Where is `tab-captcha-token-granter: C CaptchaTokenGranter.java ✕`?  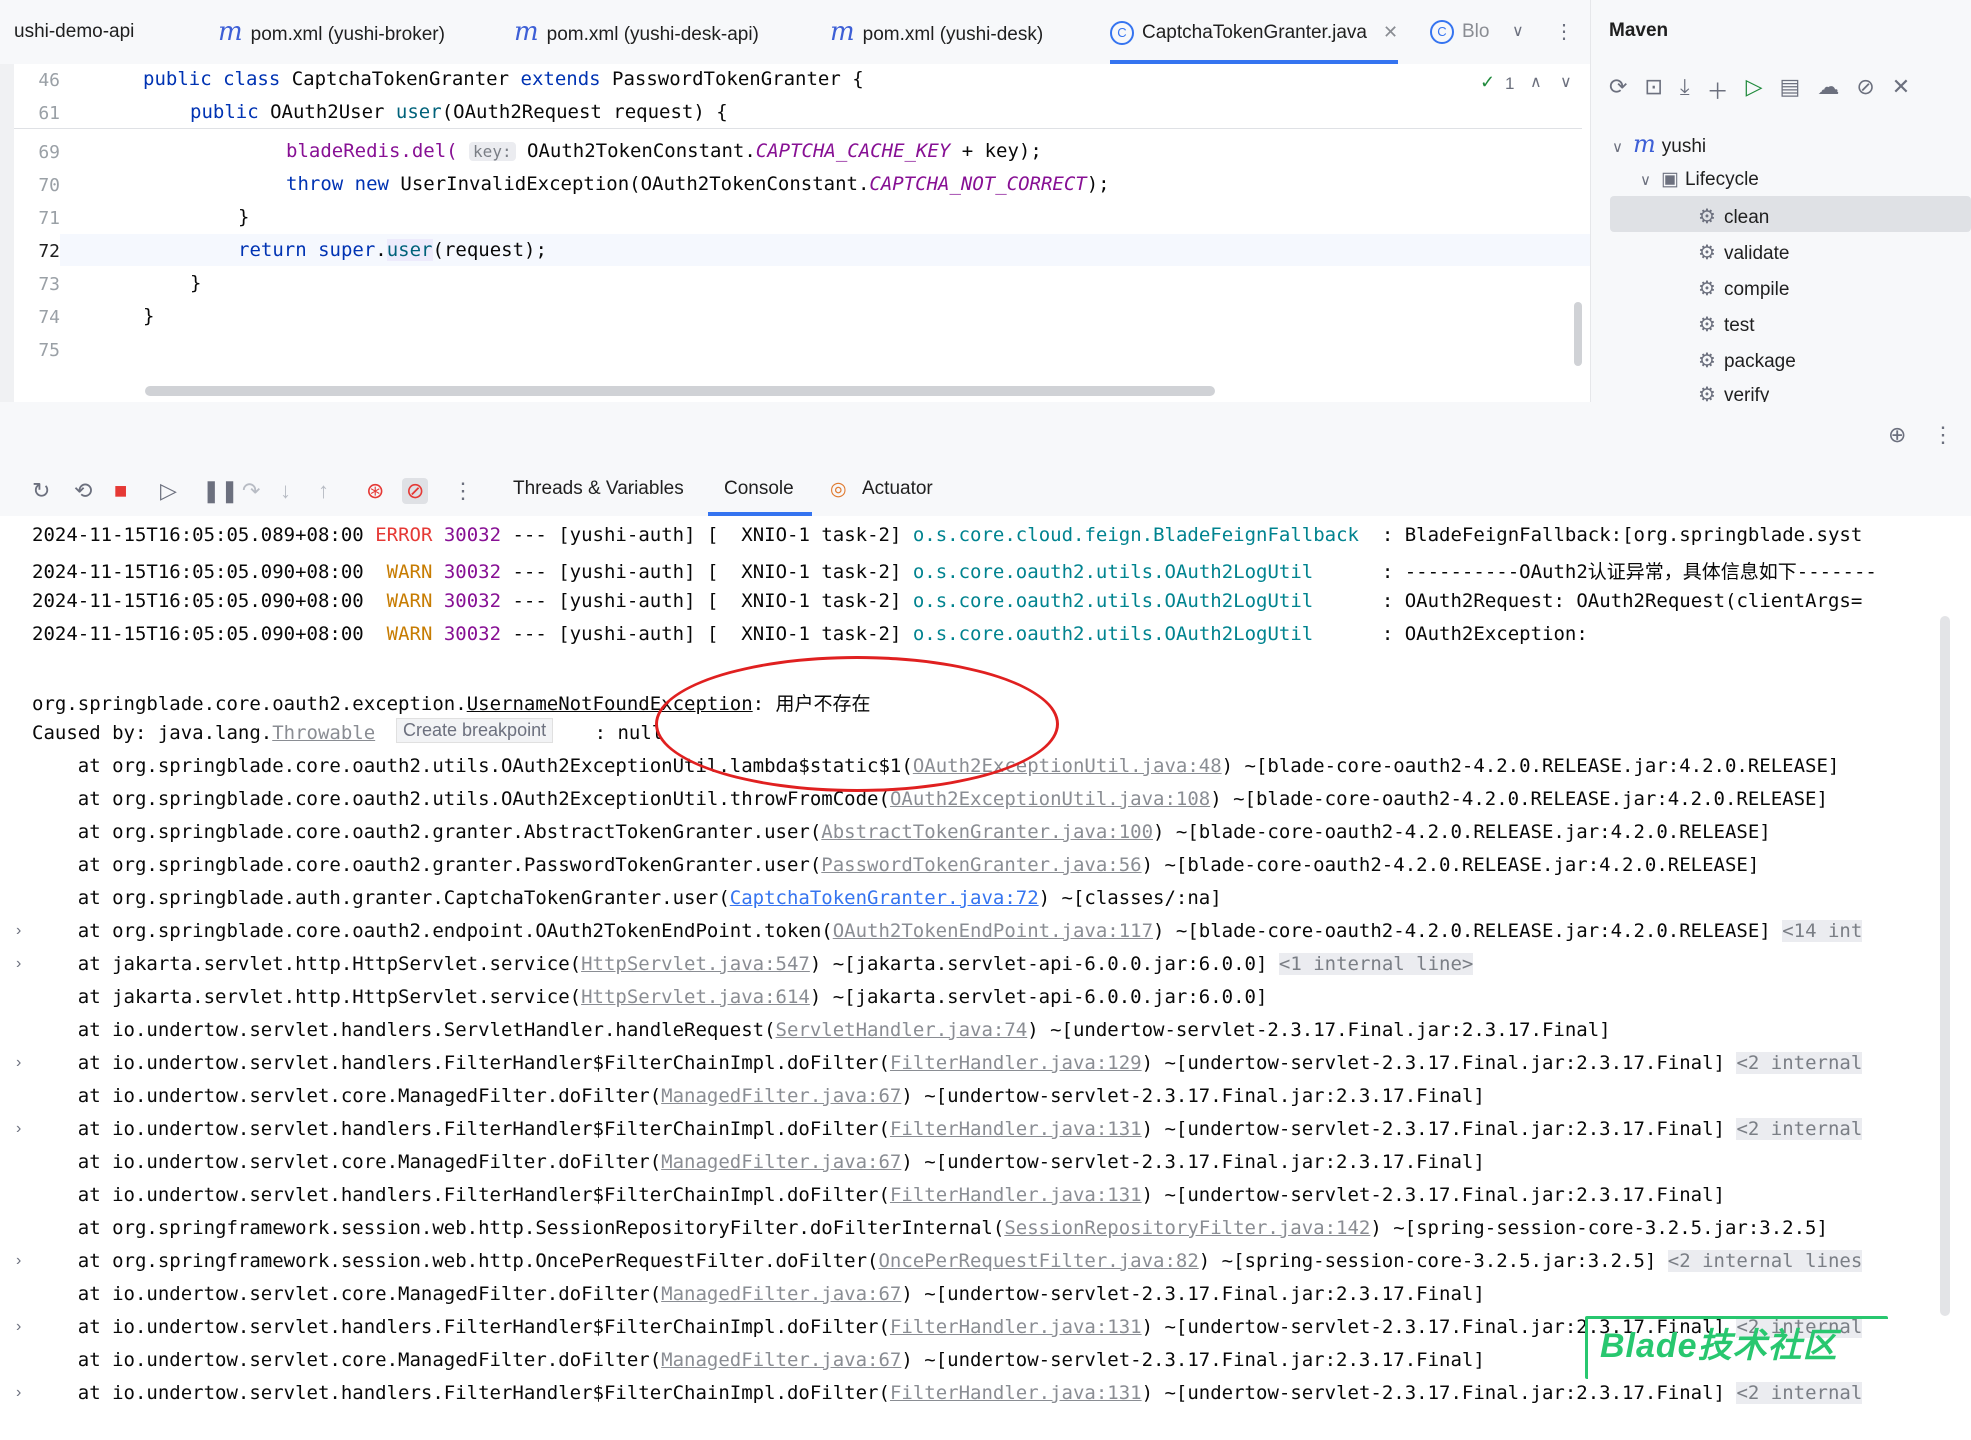 tab-captcha-token-granter: C CaptchaTokenGranter.java ✕ is located at coordinates (1254, 32).